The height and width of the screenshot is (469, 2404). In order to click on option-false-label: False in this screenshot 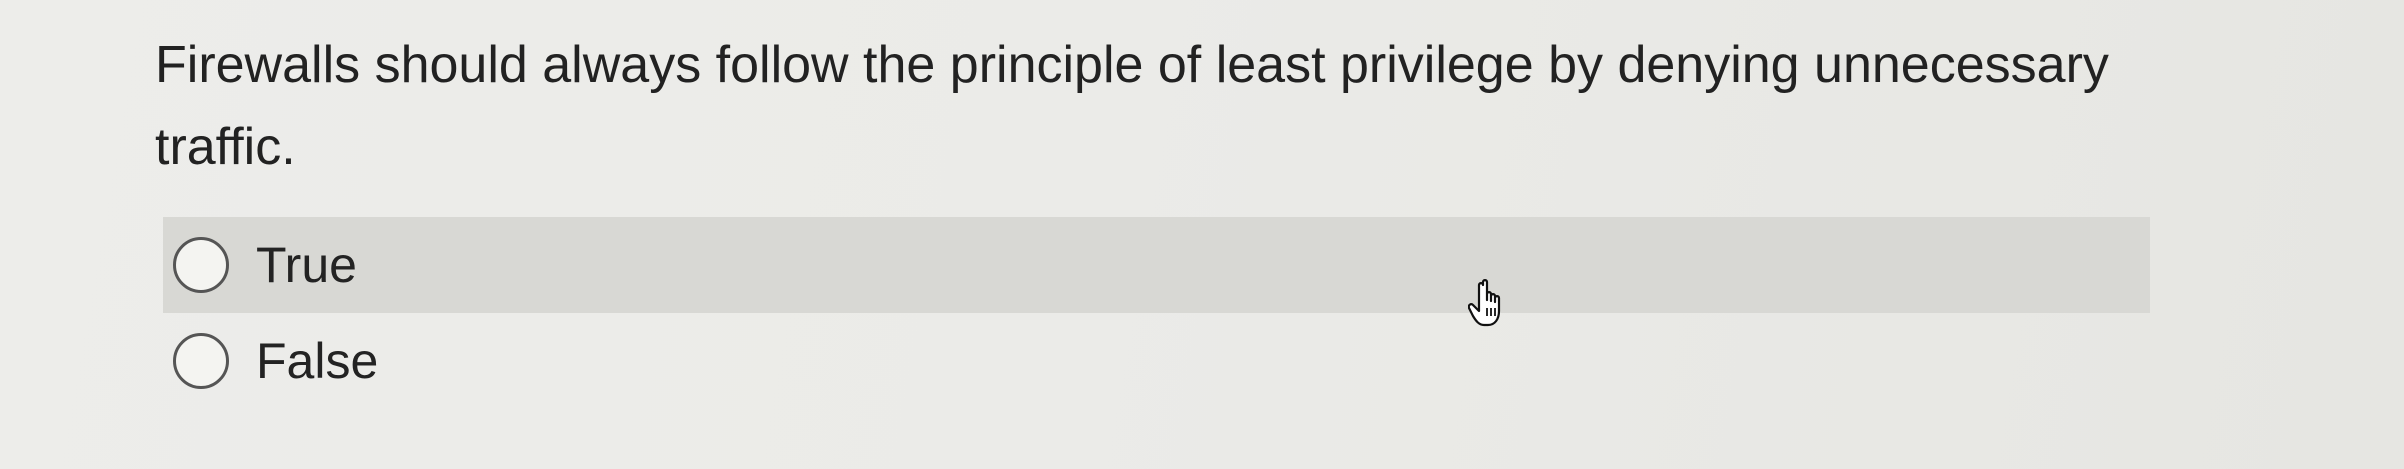, I will do `click(317, 361)`.